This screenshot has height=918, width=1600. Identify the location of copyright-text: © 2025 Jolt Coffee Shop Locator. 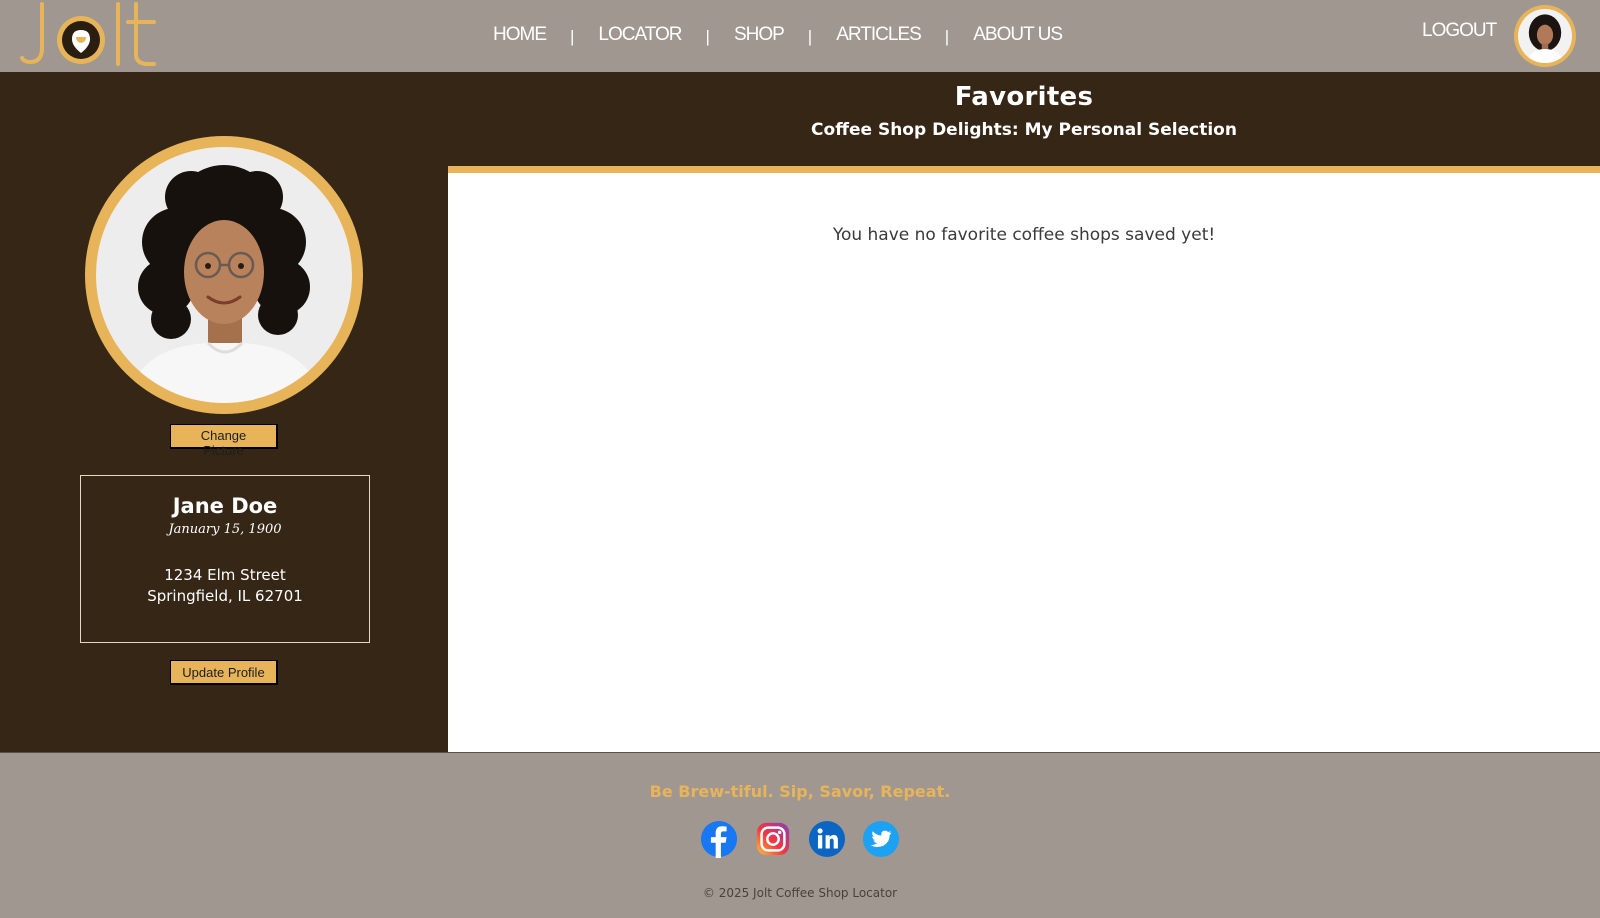
(800, 893).